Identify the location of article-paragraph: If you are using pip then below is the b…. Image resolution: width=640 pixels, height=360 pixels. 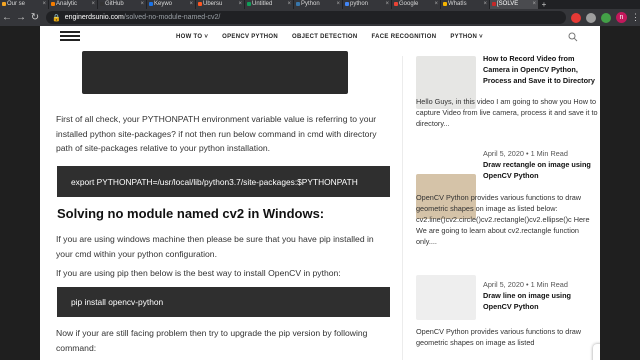
(198, 273).